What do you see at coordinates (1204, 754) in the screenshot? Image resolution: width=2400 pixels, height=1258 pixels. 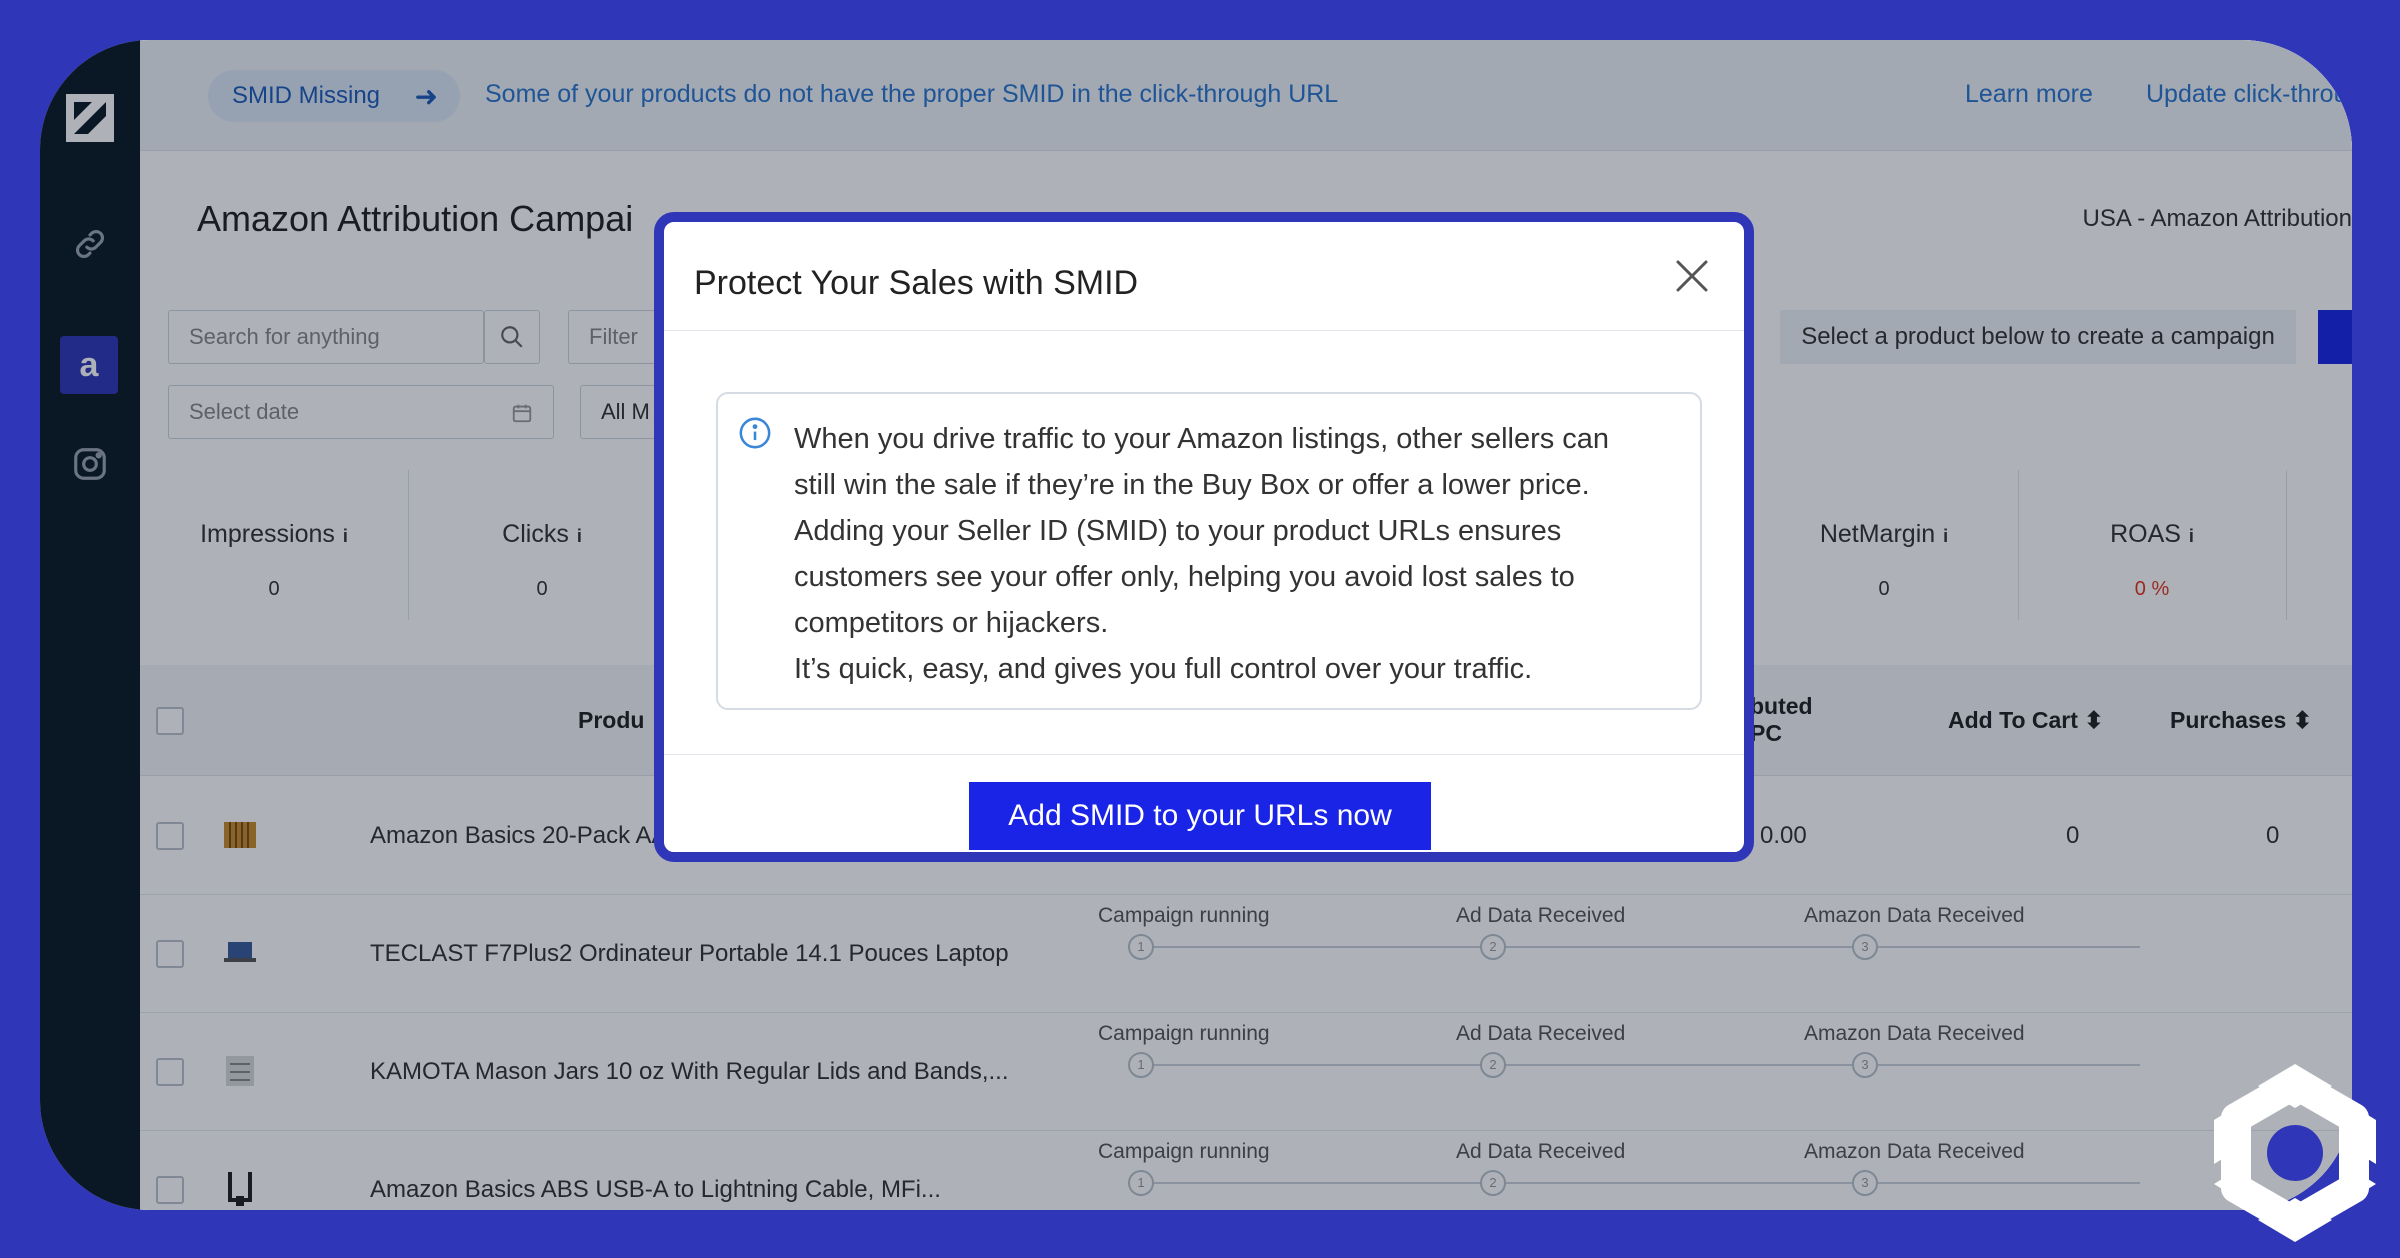 I see `modal-footer-divider` at bounding box center [1204, 754].